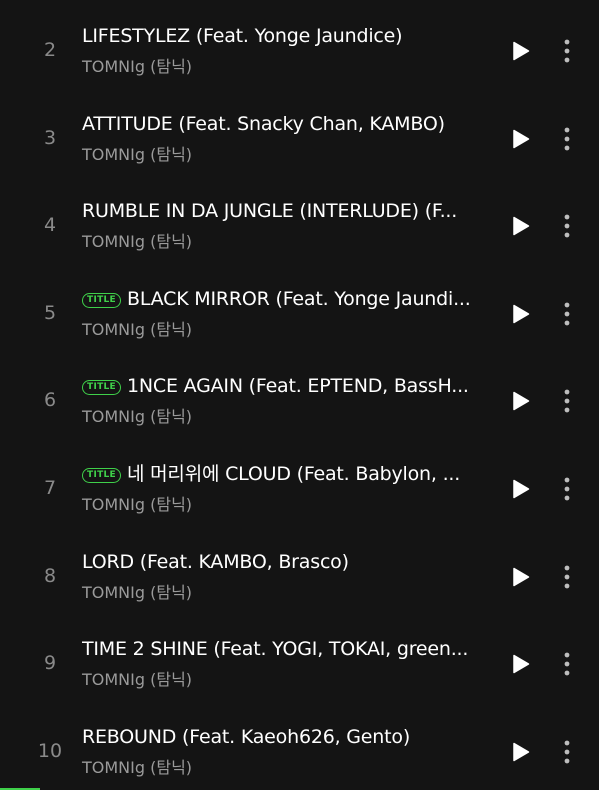 The width and height of the screenshot is (599, 790). I want to click on track-title-text: ATTITUDE (Feat. Snacky Chan, KAMBO), so click(263, 123).